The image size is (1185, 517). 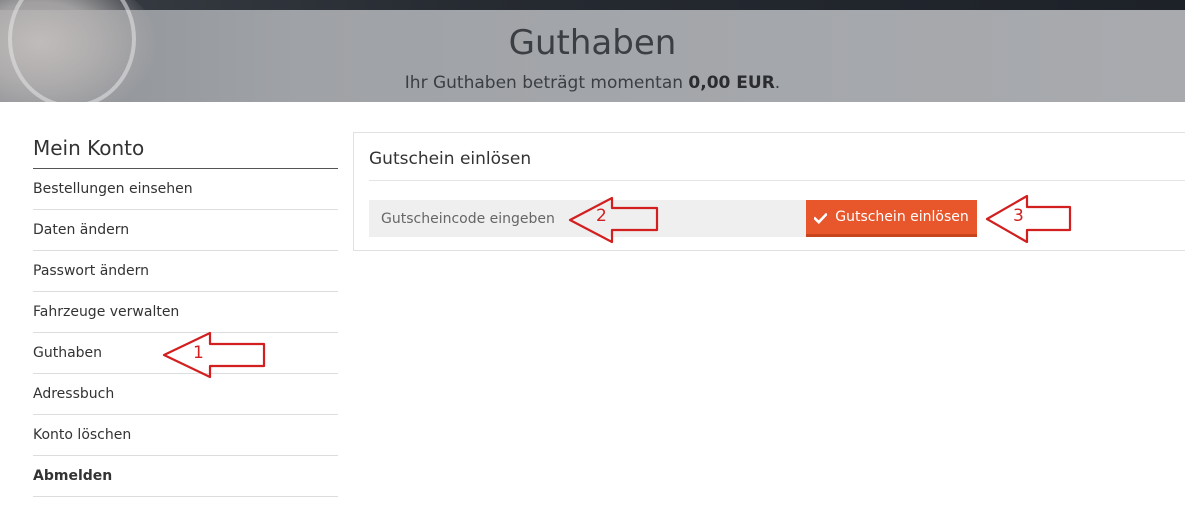 I want to click on check-icon, so click(x=821, y=218).